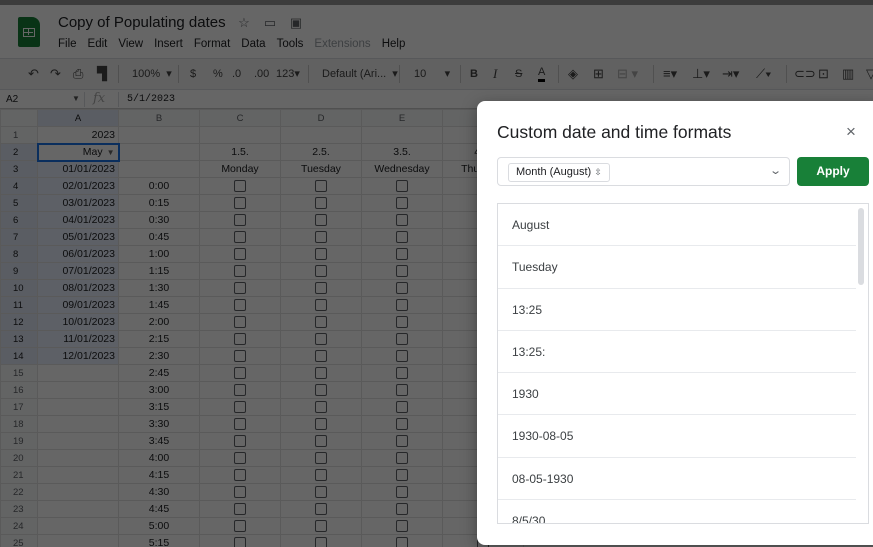  What do you see at coordinates (643, 171) in the screenshot?
I see `format-input: Month (August) ⇳ ⌄` at bounding box center [643, 171].